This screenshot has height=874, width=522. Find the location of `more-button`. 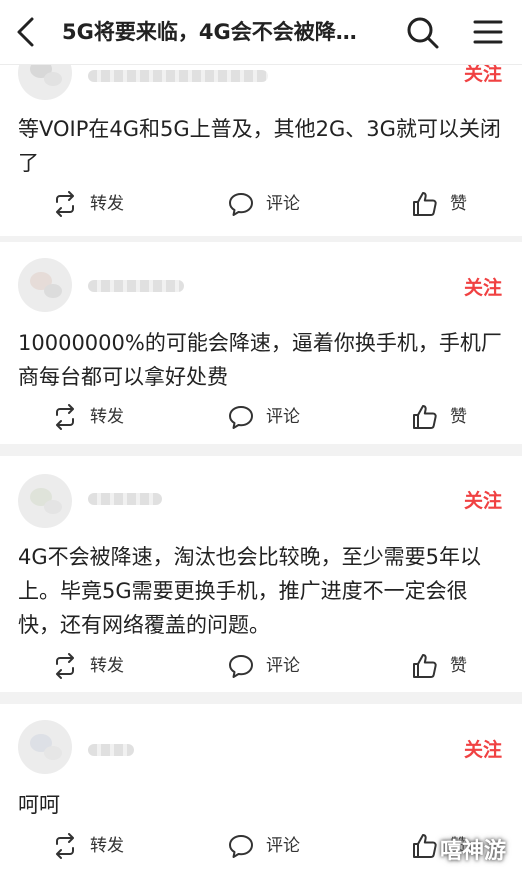

more-button is located at coordinates (488, 32).